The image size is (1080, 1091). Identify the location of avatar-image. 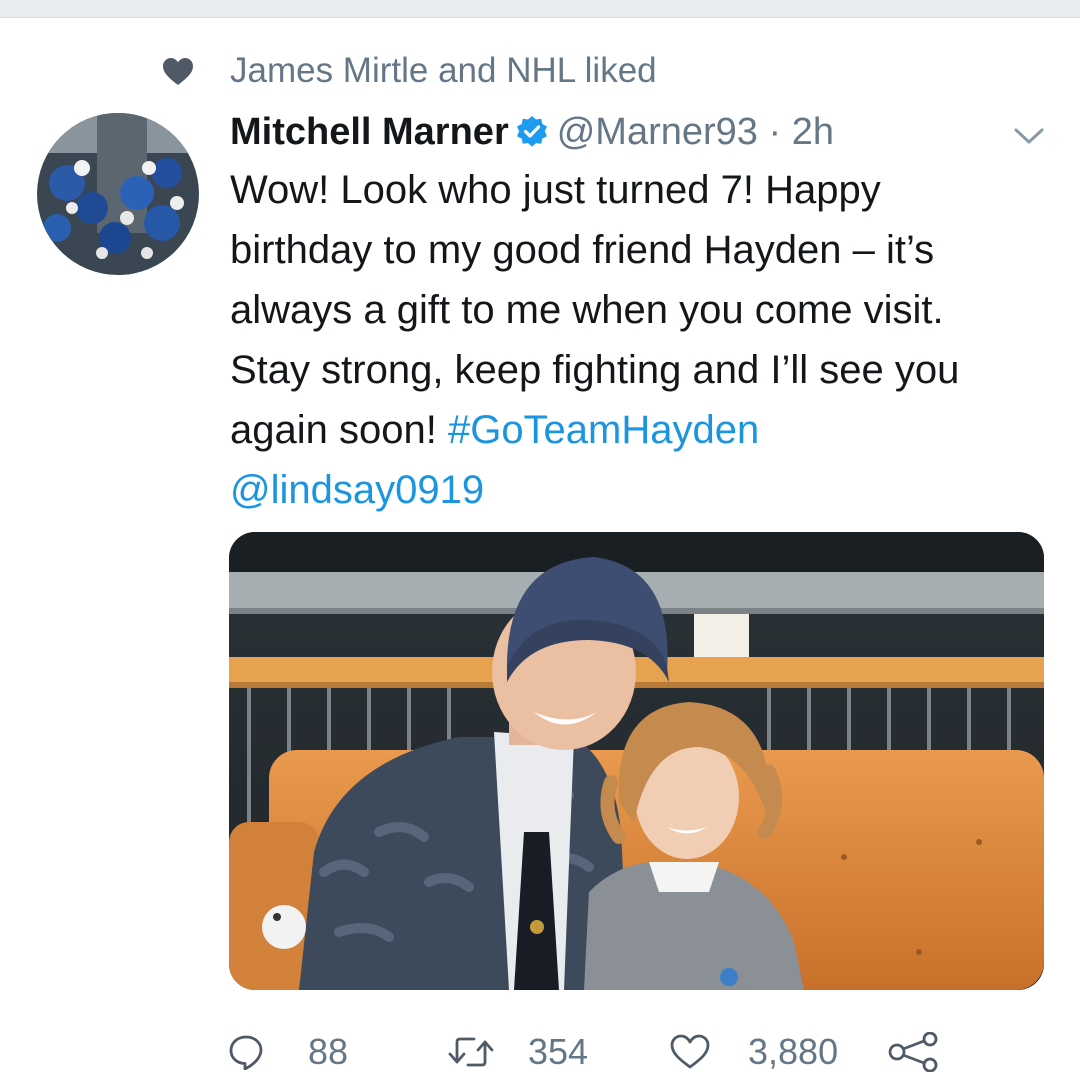
(118, 194).